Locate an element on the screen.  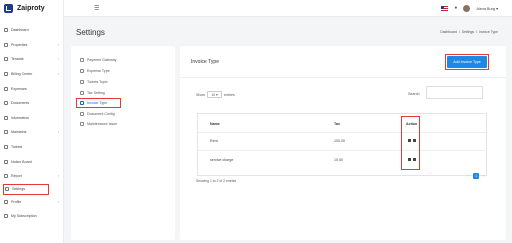
expense-type-icon is located at coordinates (82, 71).